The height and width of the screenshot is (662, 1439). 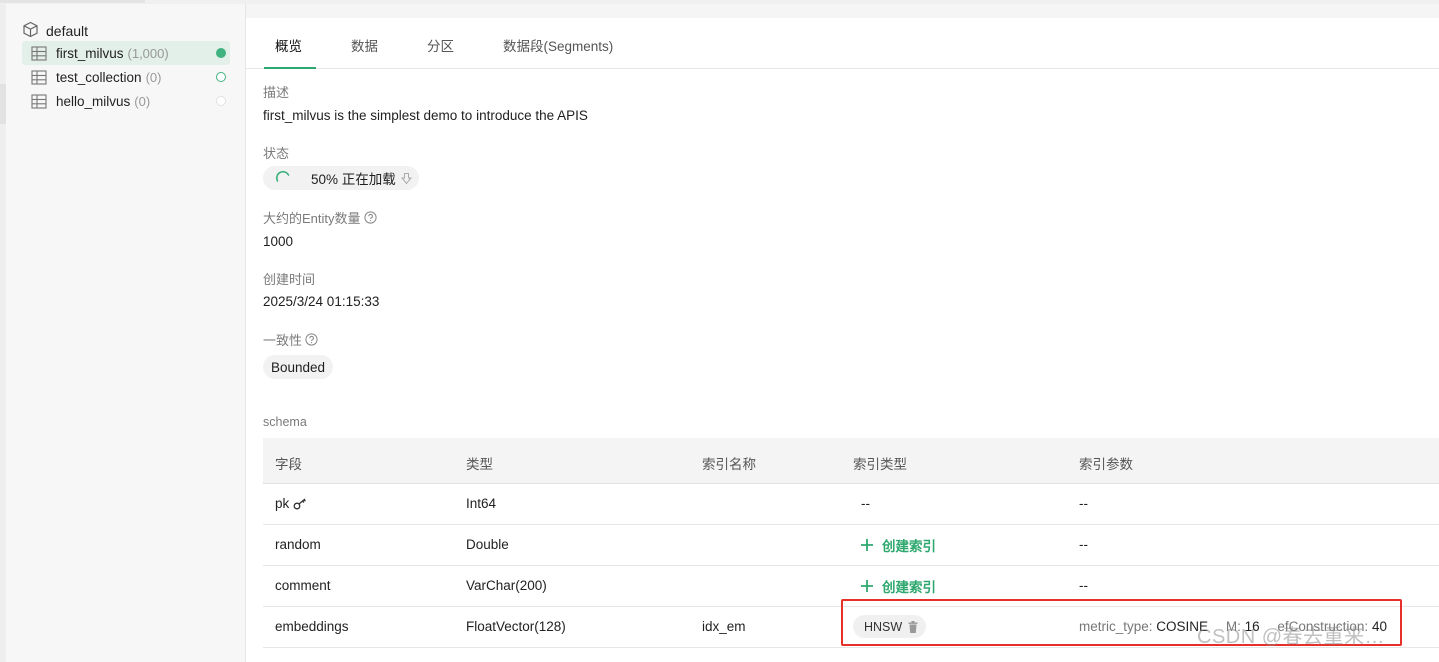 I want to click on type-cell: FloatVector(128), so click(x=516, y=626).